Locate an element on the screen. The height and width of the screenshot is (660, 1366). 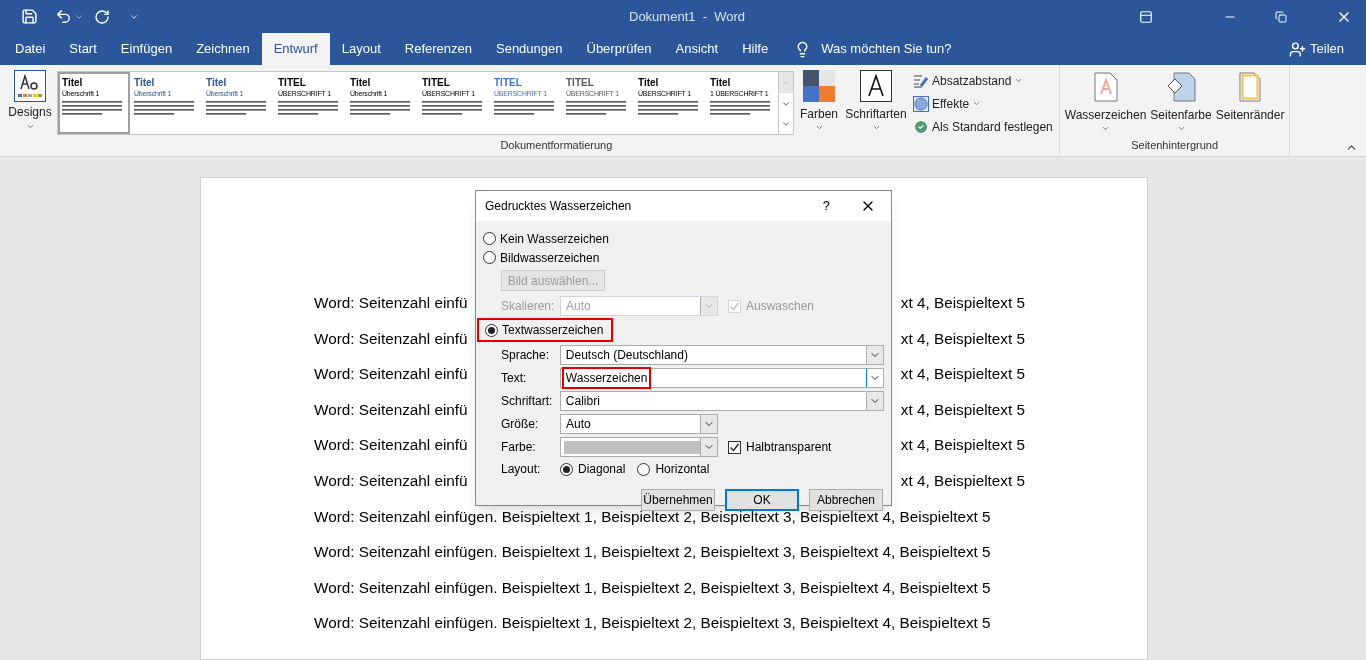
paragraph-spacing-icon is located at coordinates (921, 80).